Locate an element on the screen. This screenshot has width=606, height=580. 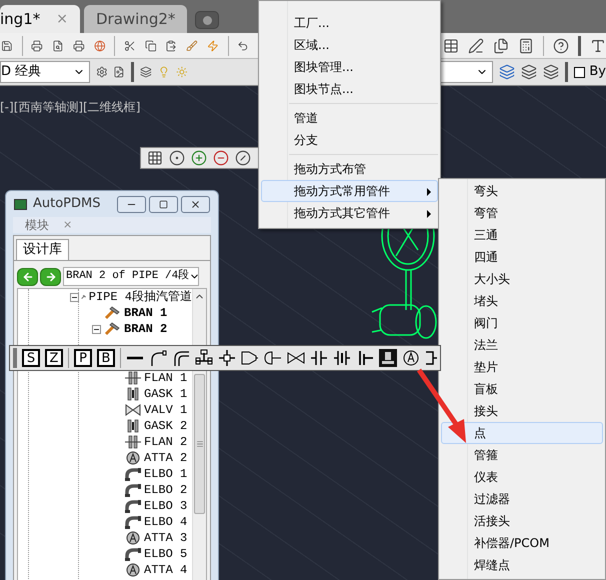
menu-item: 接头 is located at coordinates (522, 411).